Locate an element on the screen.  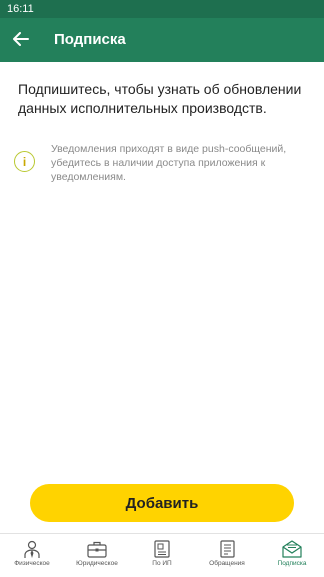
nav-item-physical: Физическое is located at coordinates (32, 557).